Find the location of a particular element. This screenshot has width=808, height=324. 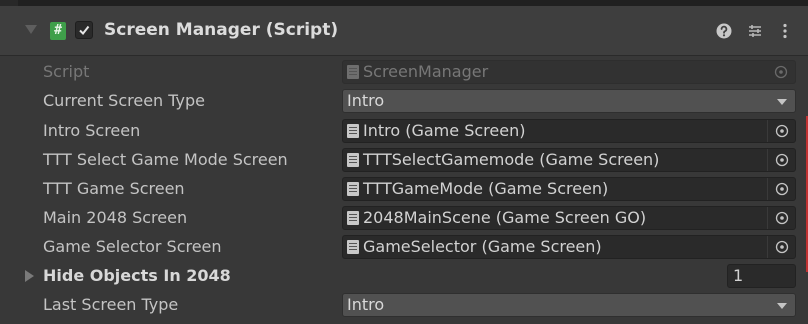

ttt-select-game-mode-picker is located at coordinates (781, 160).